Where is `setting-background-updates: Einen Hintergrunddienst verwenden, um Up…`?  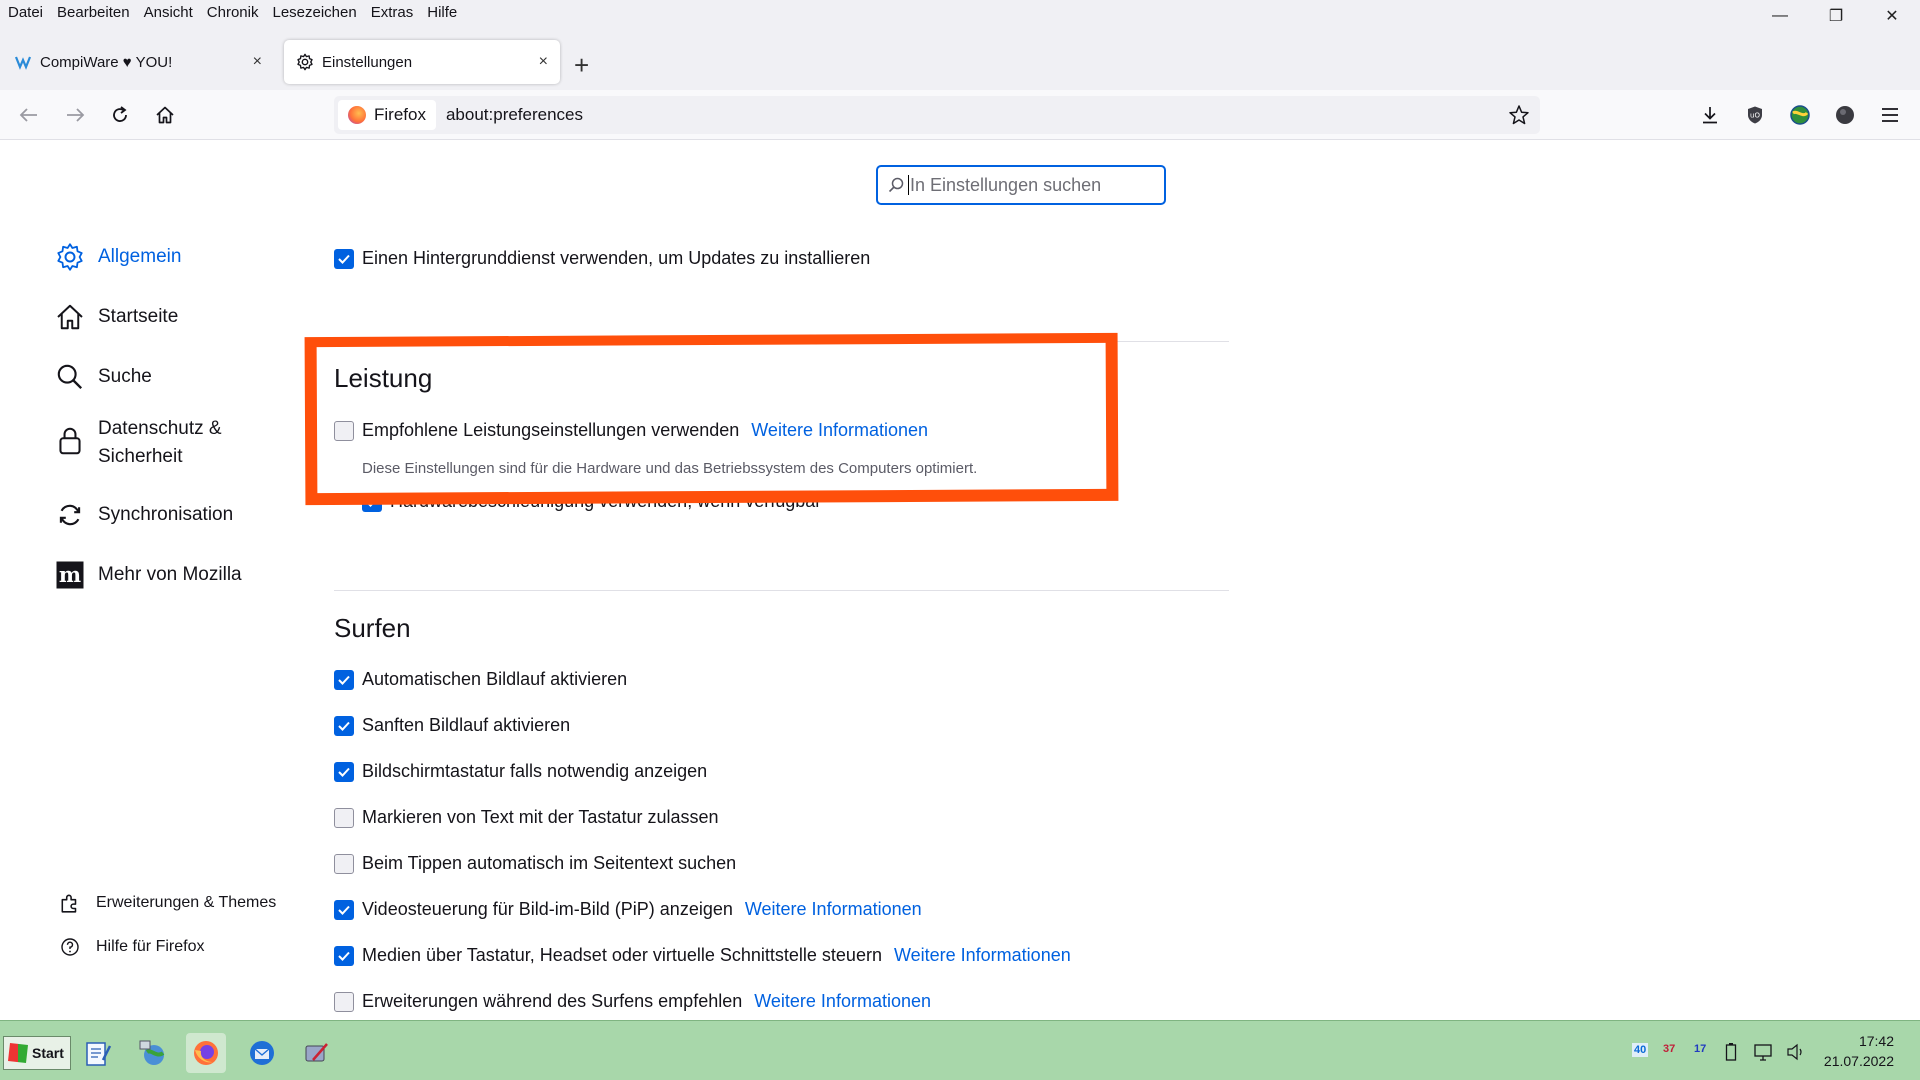 setting-background-updates: Einen Hintergrunddienst verwenden, um Up… is located at coordinates (602, 258).